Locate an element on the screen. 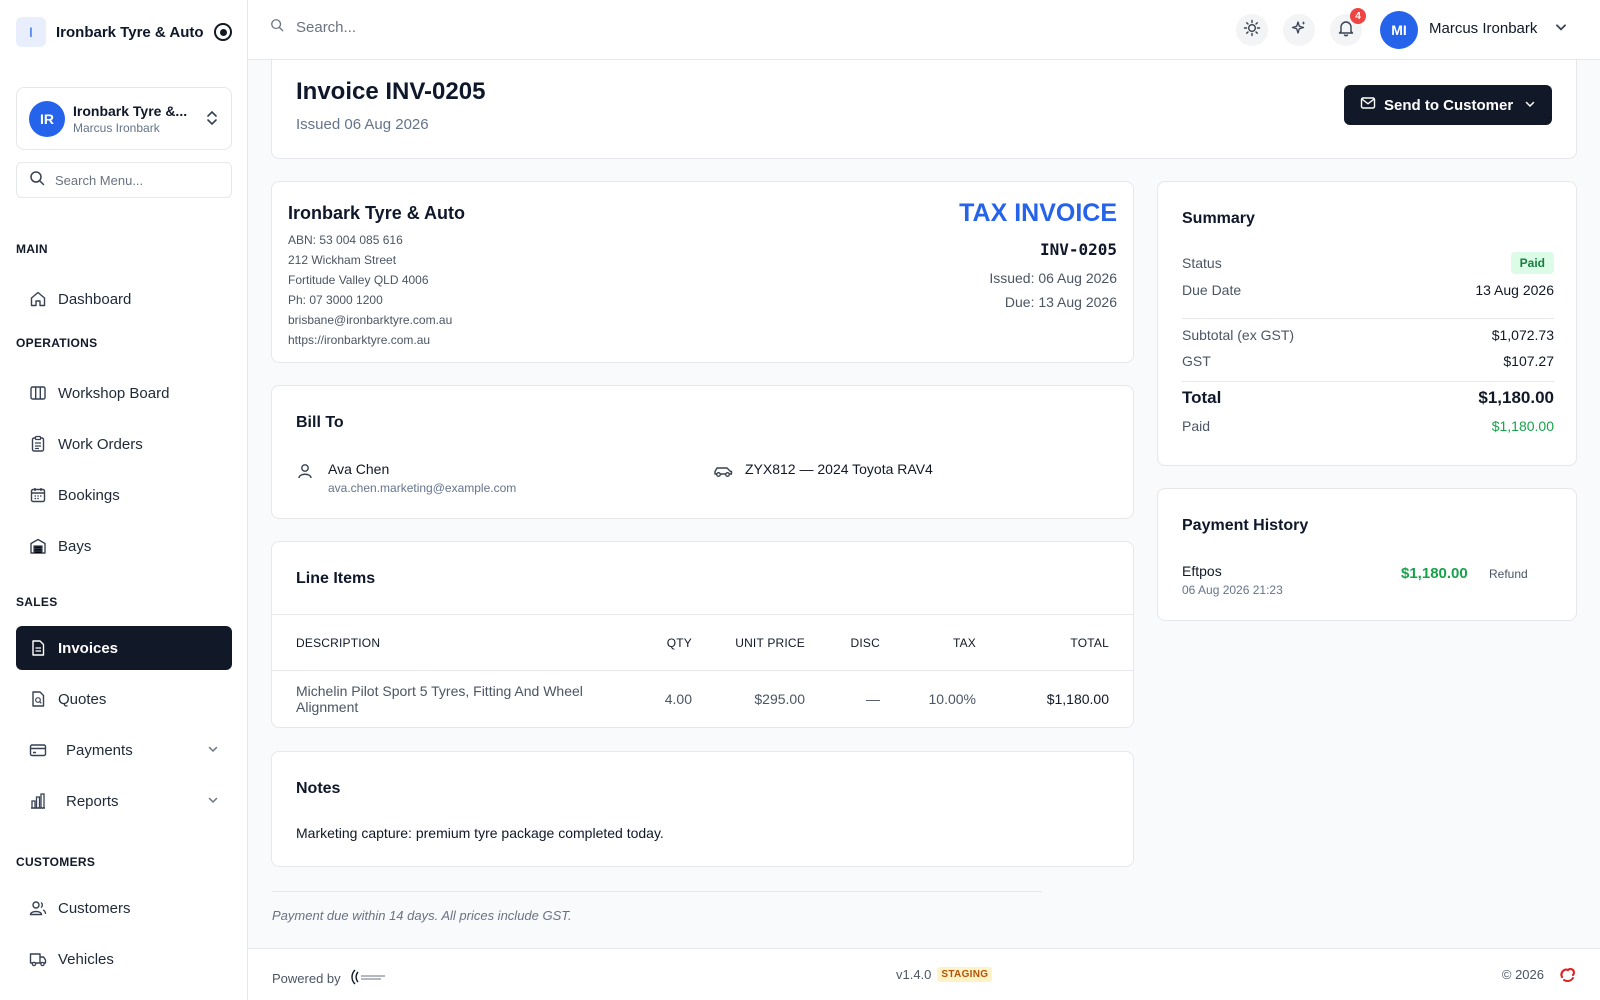 Image resolution: width=1600 pixels, height=1000 pixels. powered-by-label: Powered by is located at coordinates (306, 978).